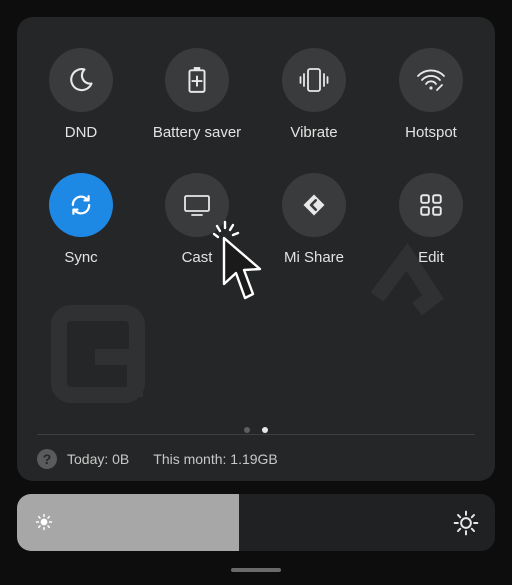 This screenshot has width=512, height=585. What do you see at coordinates (197, 205) in the screenshot?
I see `cast-icon` at bounding box center [197, 205].